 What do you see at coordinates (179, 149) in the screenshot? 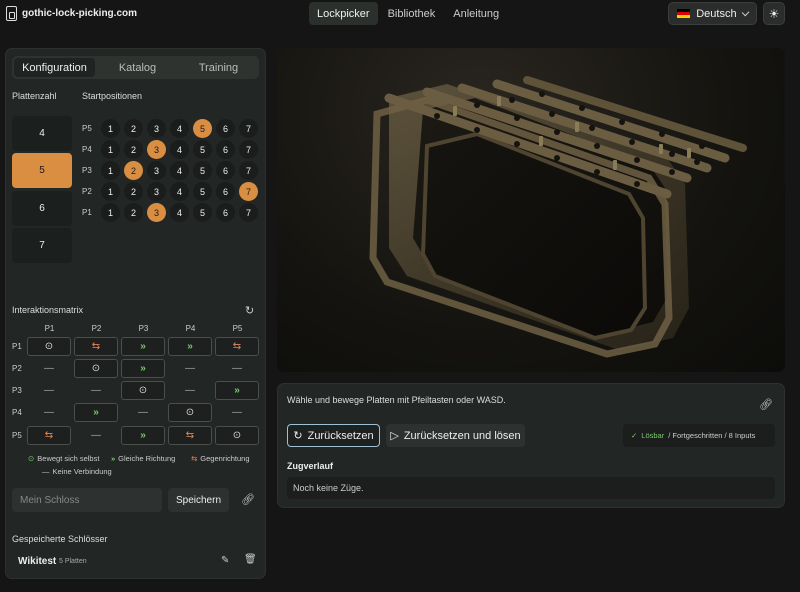
I see `start-position-p4-4: 4` at bounding box center [179, 149].